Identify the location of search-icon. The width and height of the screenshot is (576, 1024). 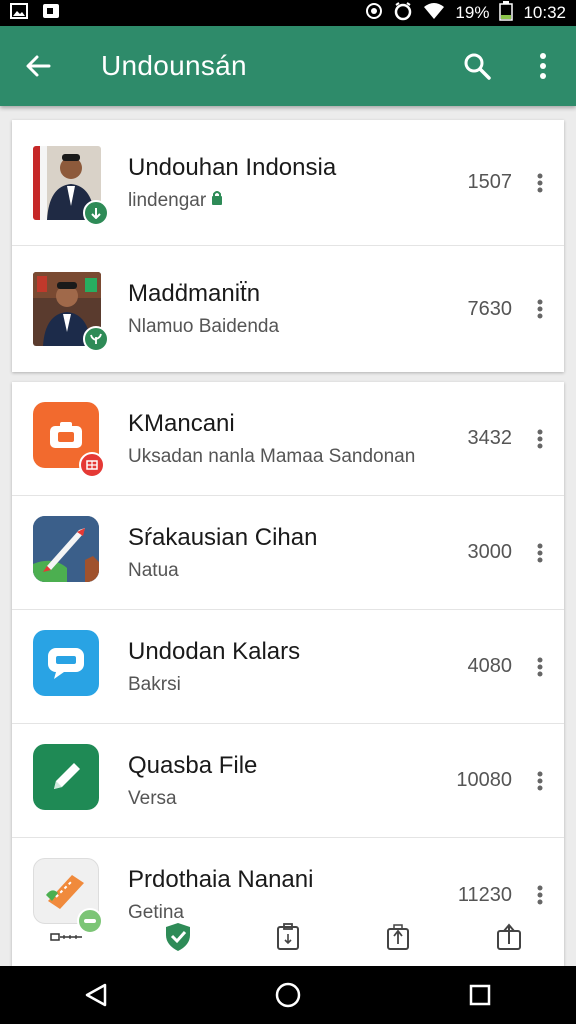
(477, 66).